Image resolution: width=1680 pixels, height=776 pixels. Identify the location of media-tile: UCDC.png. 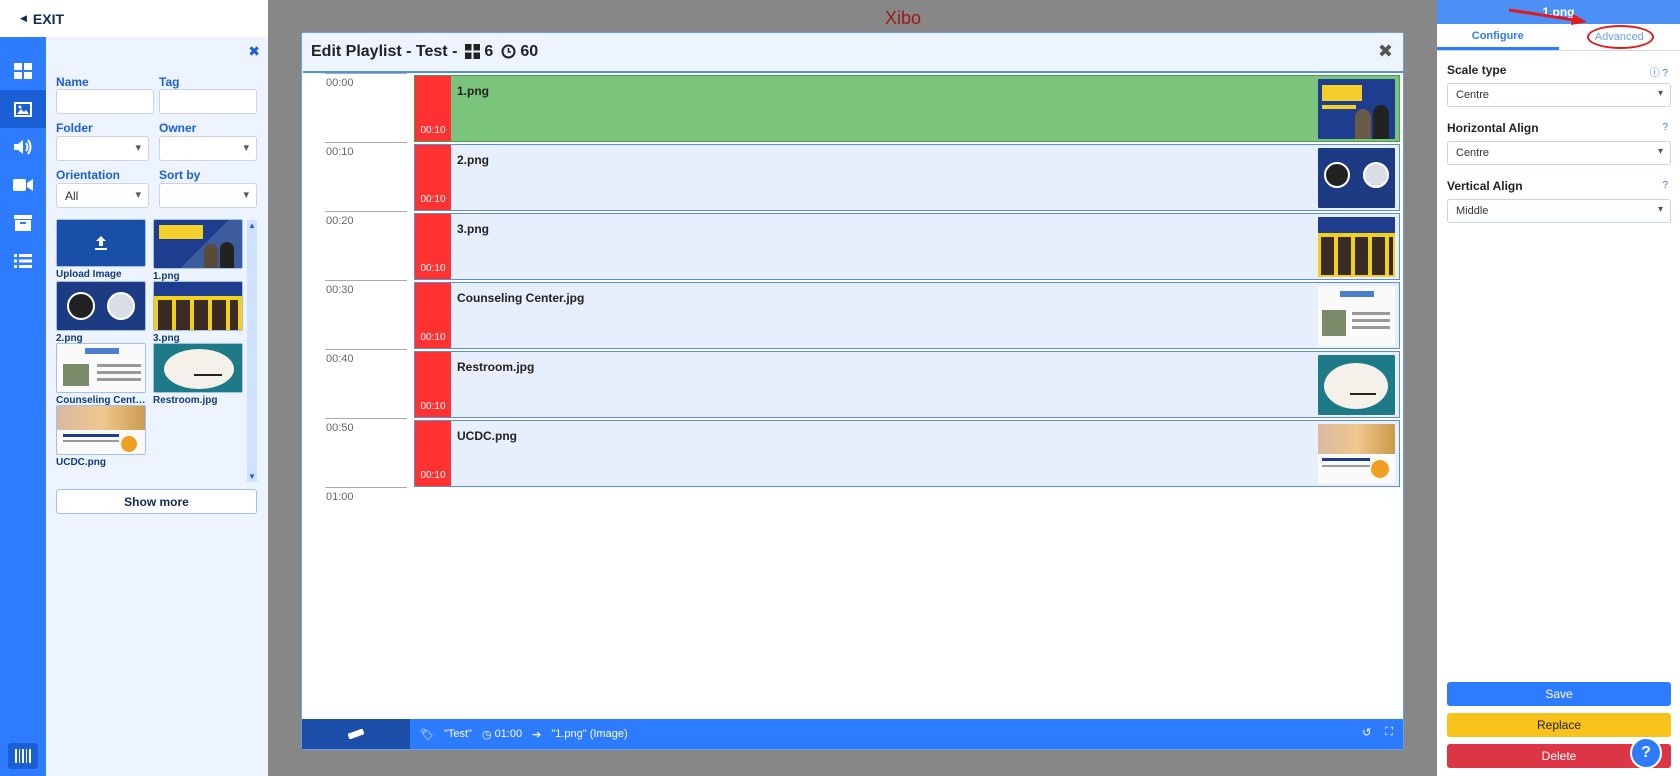
(101, 436).